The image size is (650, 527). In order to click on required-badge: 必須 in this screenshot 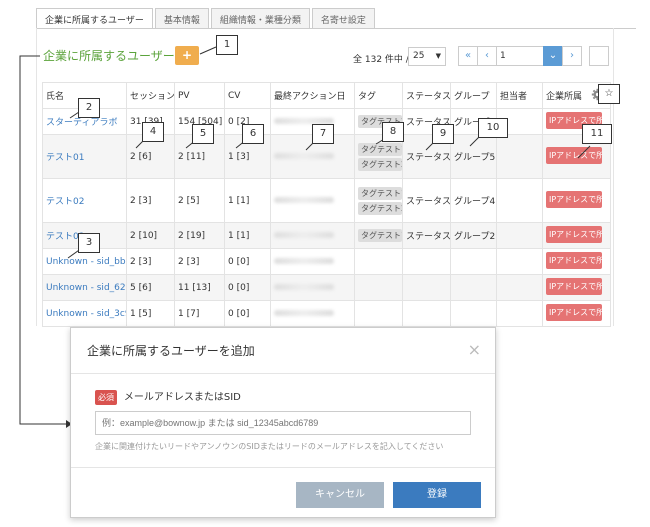, I will do `click(106, 397)`.